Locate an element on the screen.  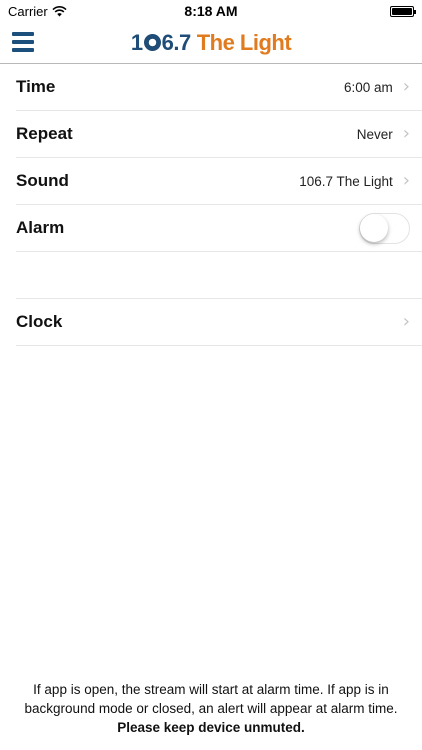
menu-icon is located at coordinates (23, 42).